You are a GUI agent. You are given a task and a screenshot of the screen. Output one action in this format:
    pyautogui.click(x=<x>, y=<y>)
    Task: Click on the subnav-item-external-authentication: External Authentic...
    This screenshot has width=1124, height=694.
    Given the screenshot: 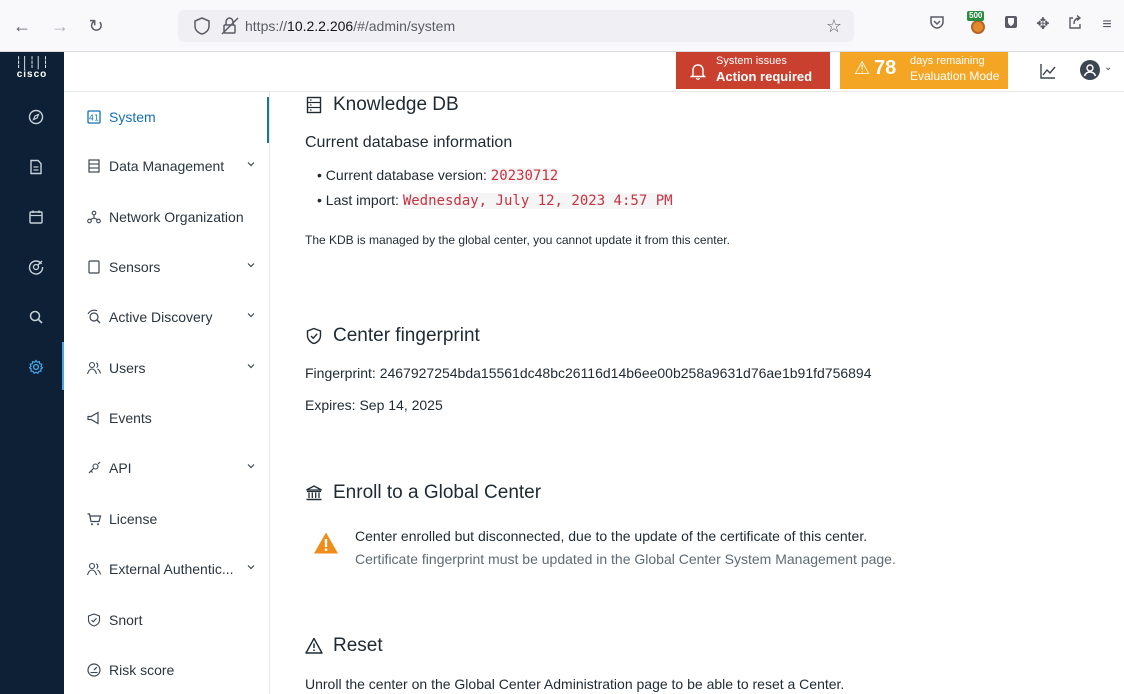 What is the action you would take?
    pyautogui.click(x=167, y=569)
    